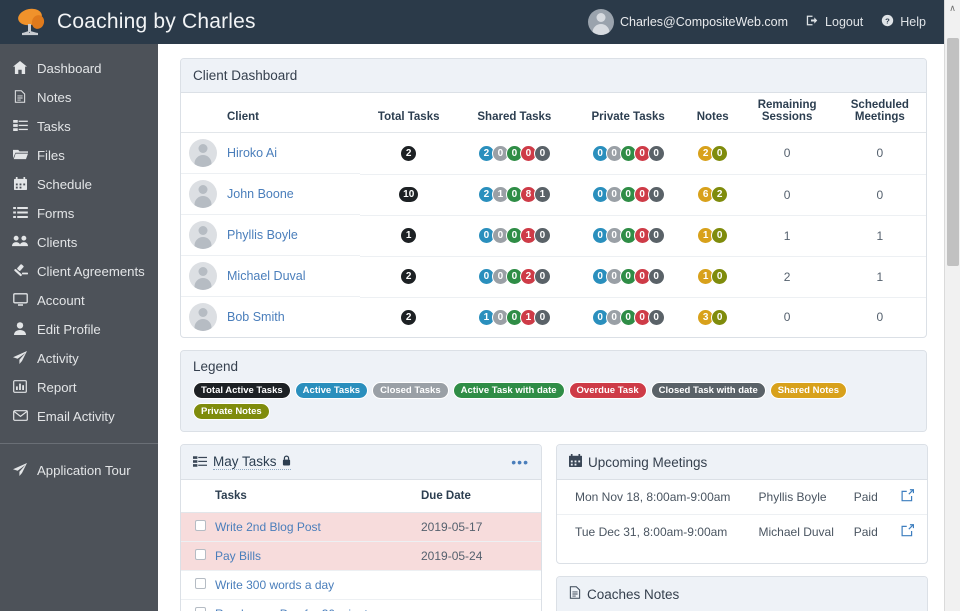 The width and height of the screenshot is (960, 611). I want to click on sidebar-item-tasks: Tasks, so click(79, 126).